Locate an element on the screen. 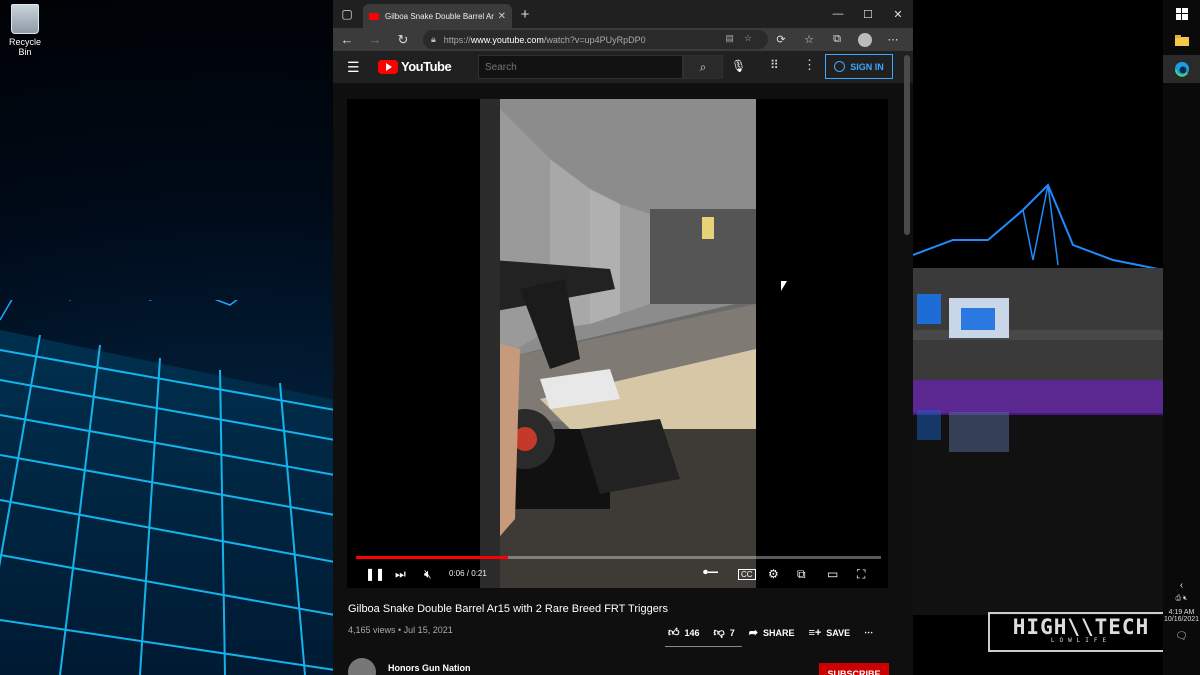 This screenshot has height=675, width=1200. account-circle-icon is located at coordinates (840, 66).